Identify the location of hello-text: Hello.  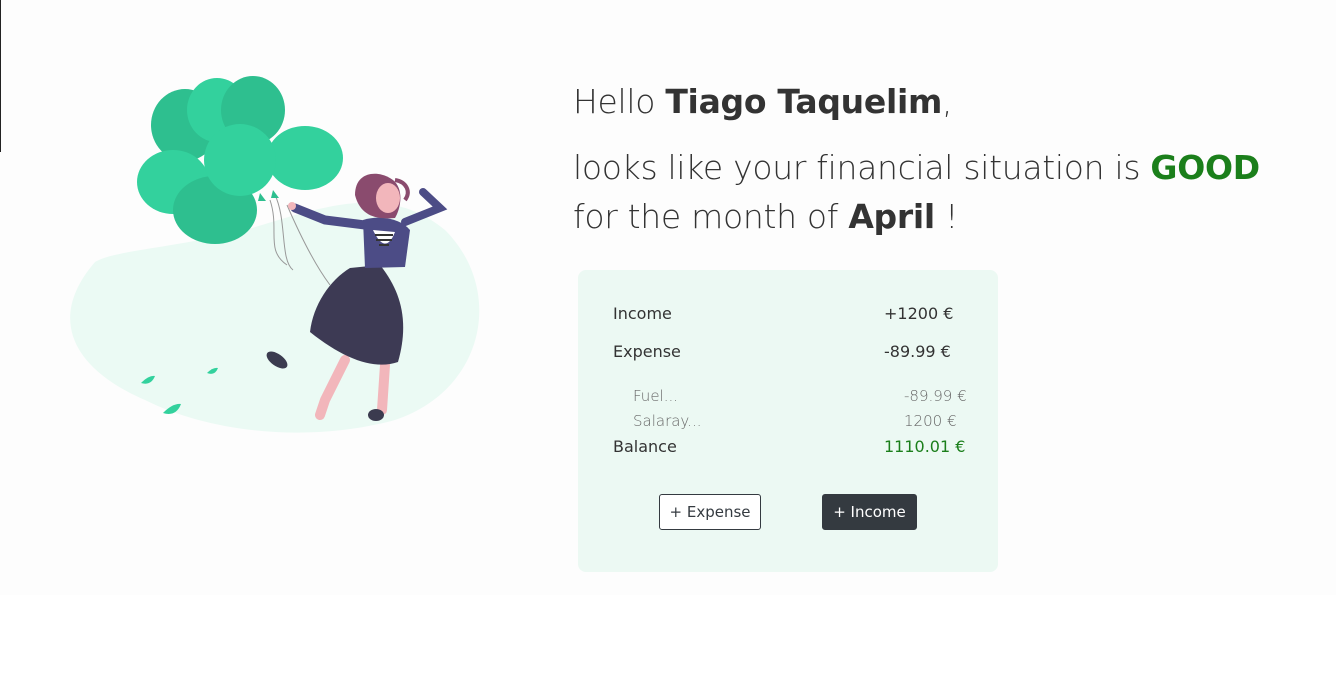
(619, 101).